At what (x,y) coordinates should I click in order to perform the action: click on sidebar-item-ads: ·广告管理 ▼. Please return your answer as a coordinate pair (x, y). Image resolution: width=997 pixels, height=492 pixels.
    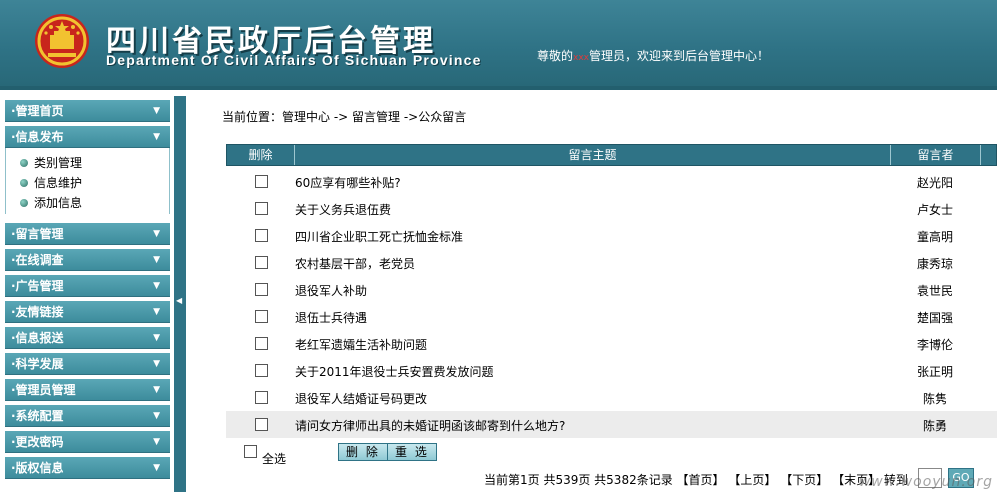
    Looking at the image, I should click on (87, 286).